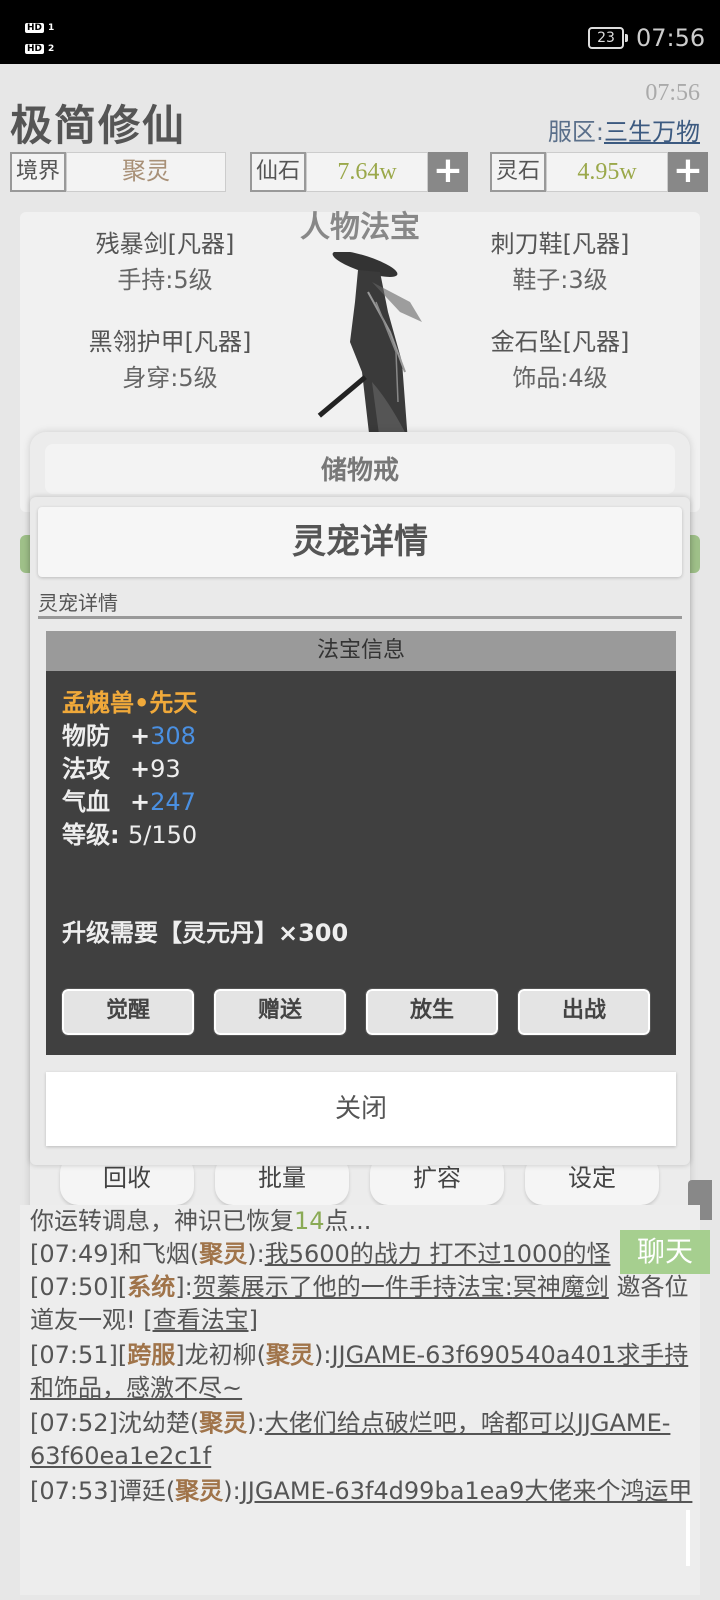 The height and width of the screenshot is (1600, 720). I want to click on stat-magic-attack: 法攻 +93, so click(121, 769).